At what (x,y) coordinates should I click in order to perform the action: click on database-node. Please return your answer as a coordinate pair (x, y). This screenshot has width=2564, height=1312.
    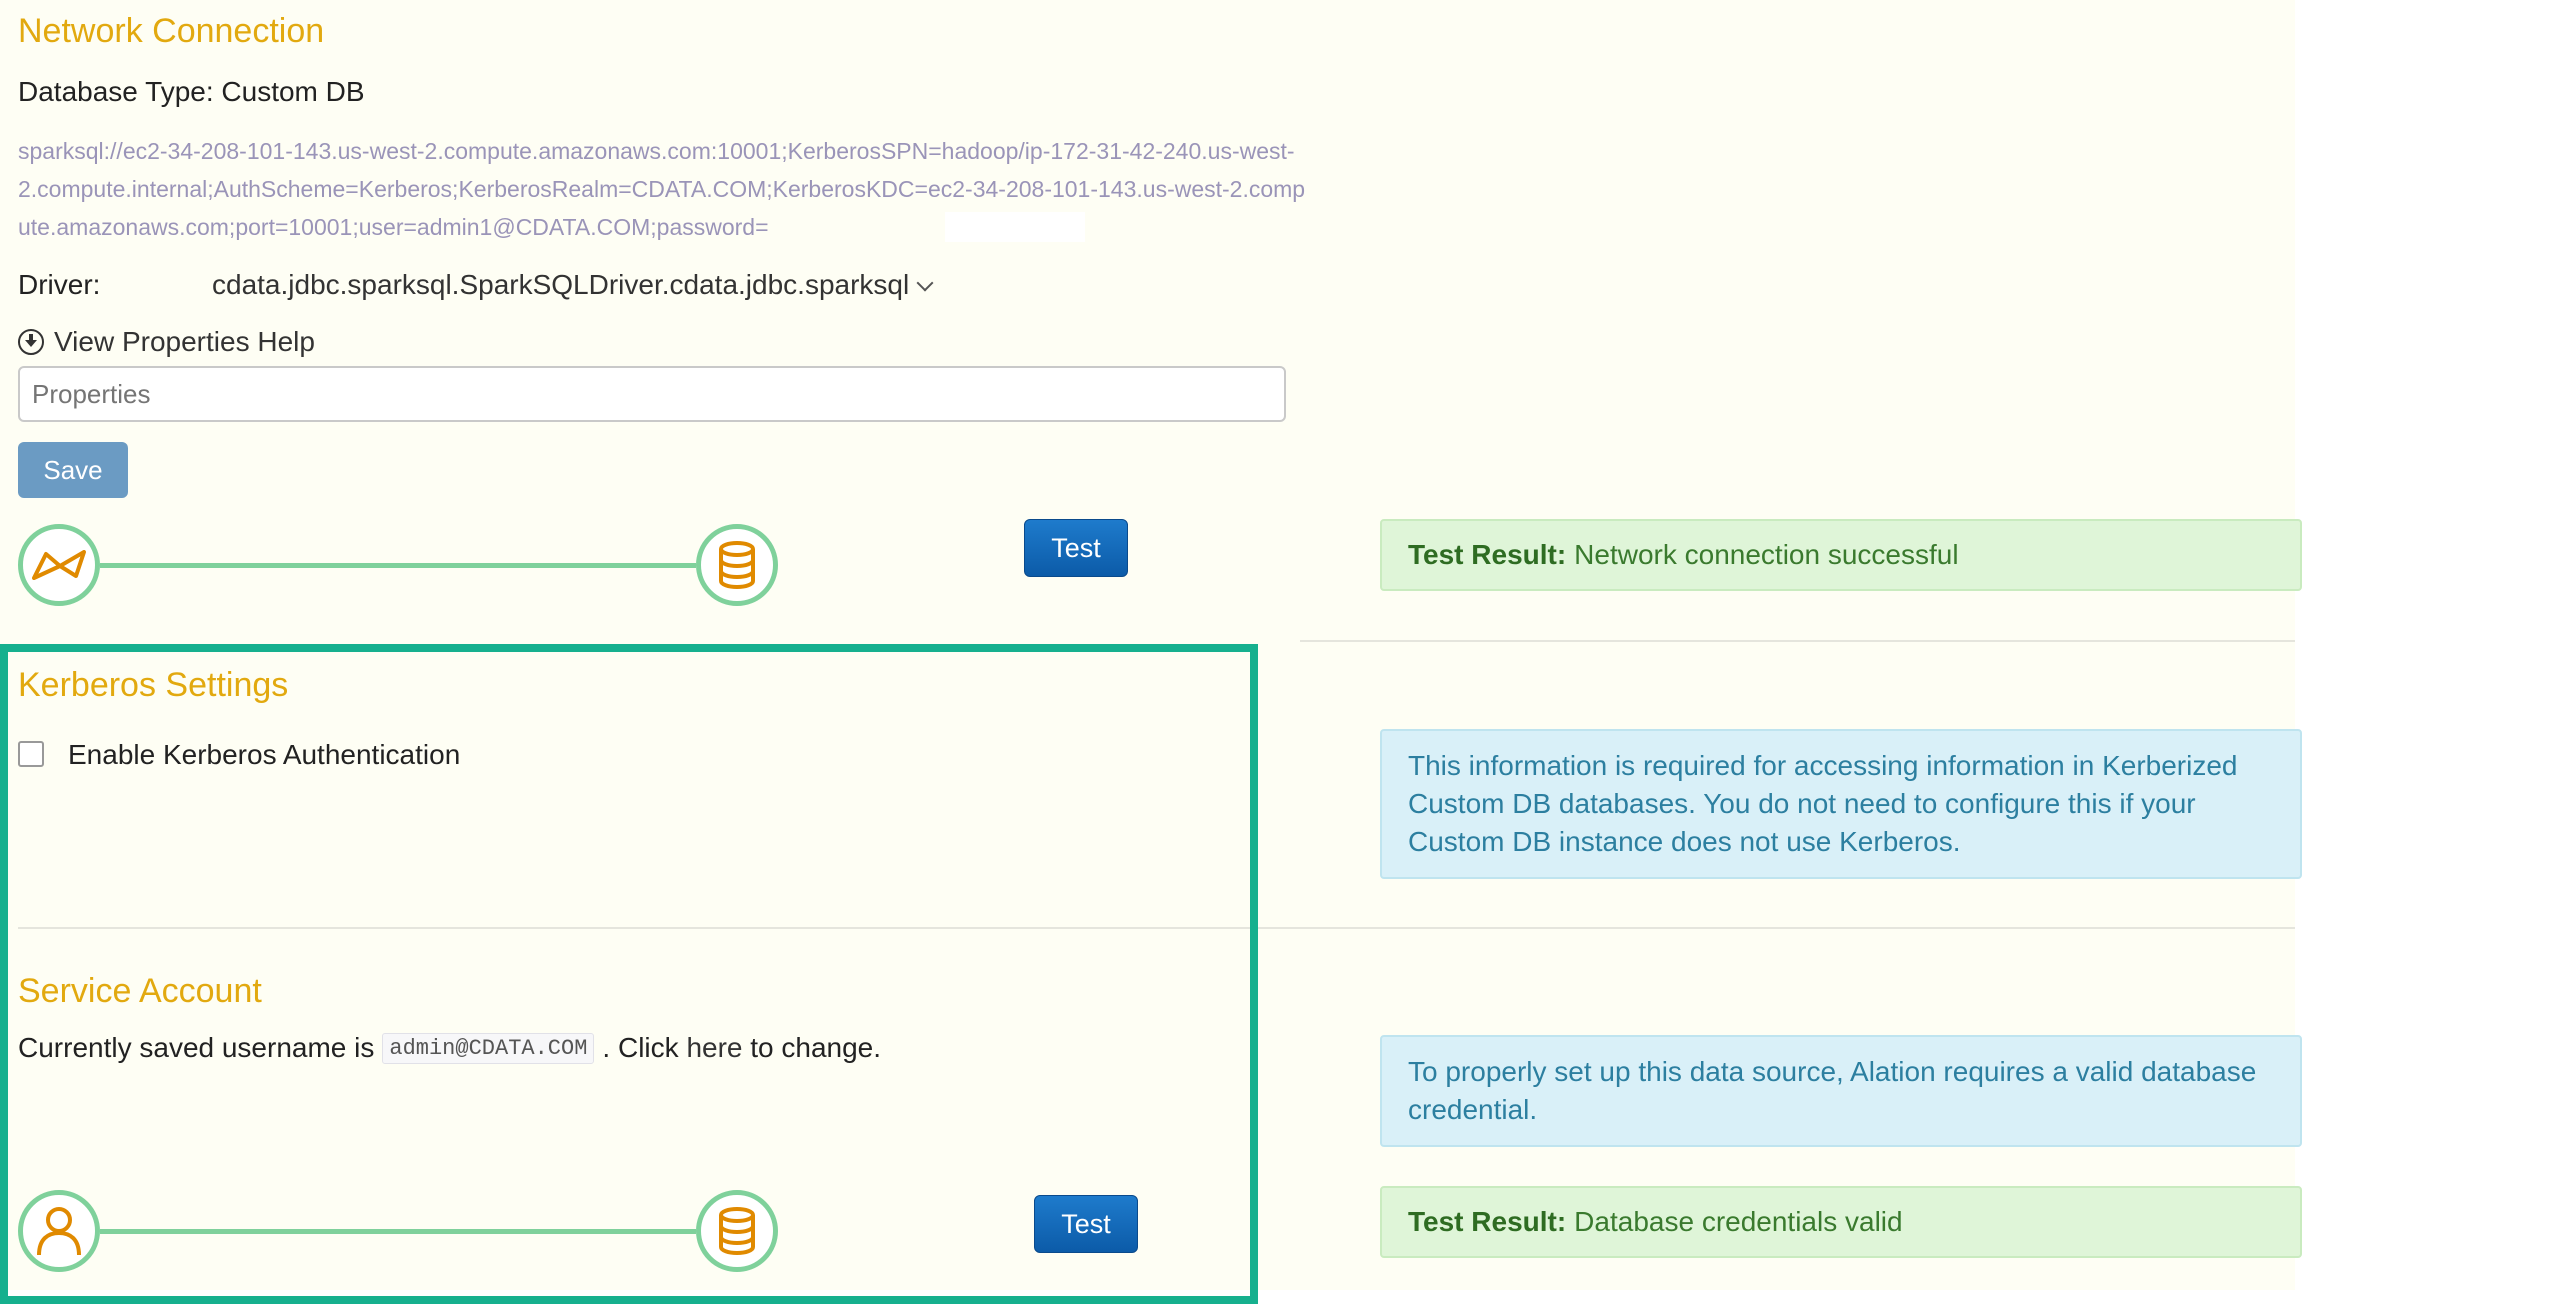
    Looking at the image, I should click on (737, 565).